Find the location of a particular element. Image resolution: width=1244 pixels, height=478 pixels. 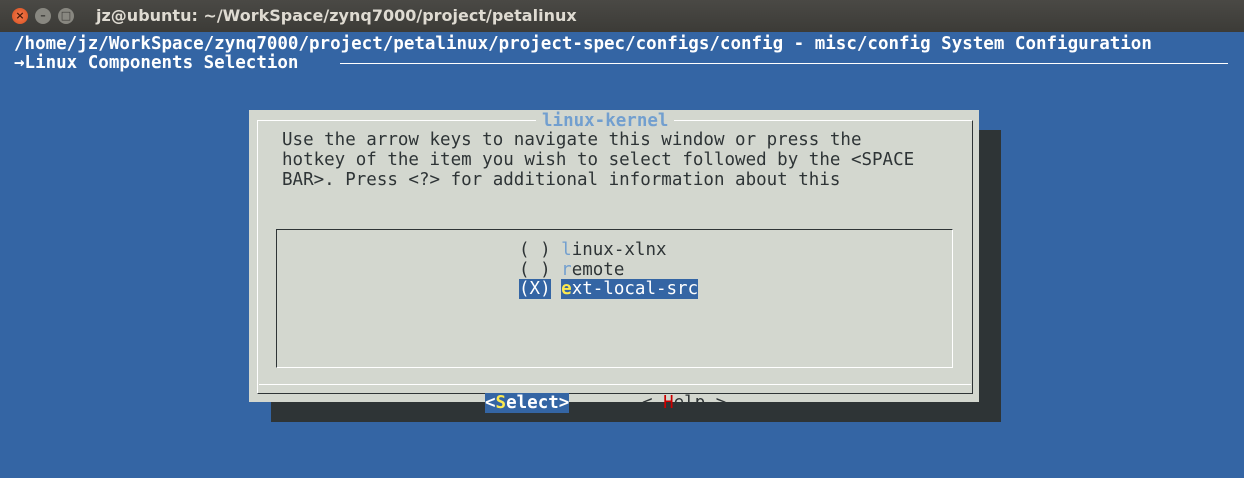

option-ext-local-src: (X) ext-local-src is located at coordinates (609, 289).